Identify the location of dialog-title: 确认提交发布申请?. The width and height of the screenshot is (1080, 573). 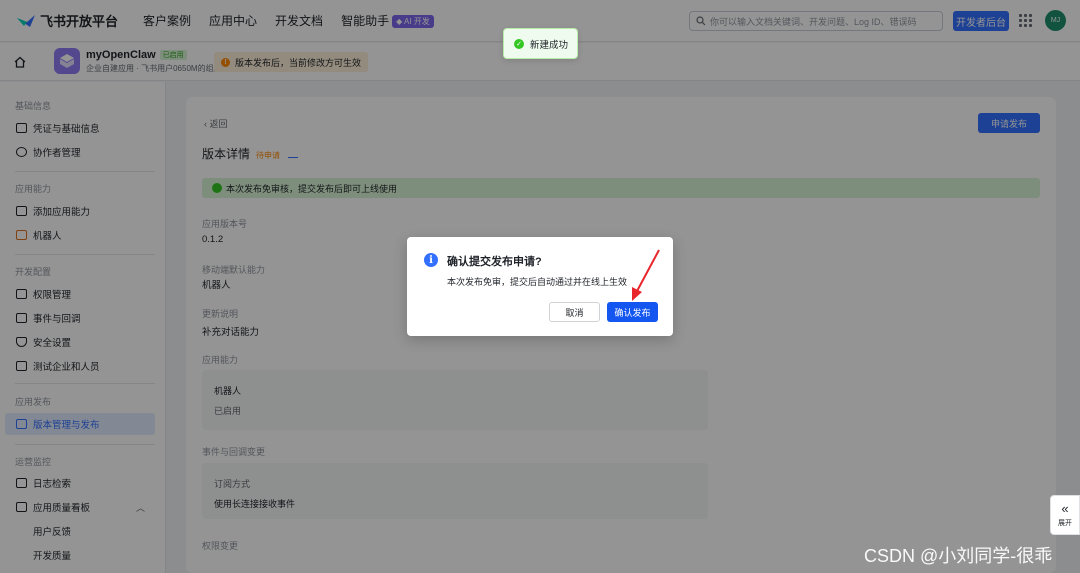
(494, 262).